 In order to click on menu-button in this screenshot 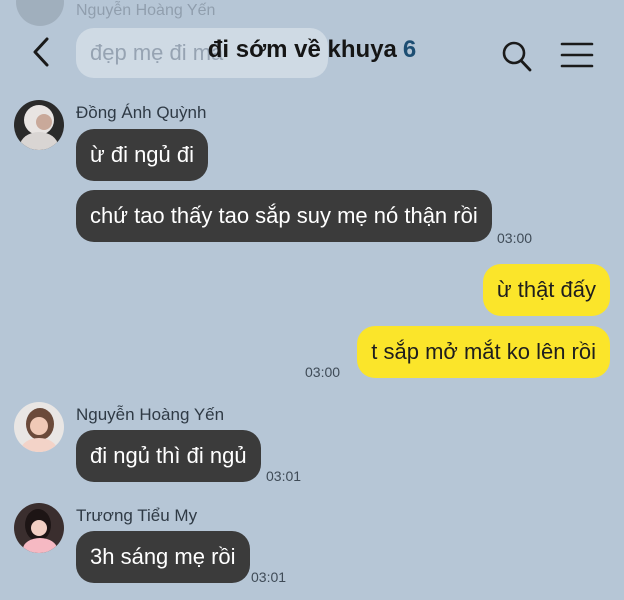, I will do `click(577, 55)`.